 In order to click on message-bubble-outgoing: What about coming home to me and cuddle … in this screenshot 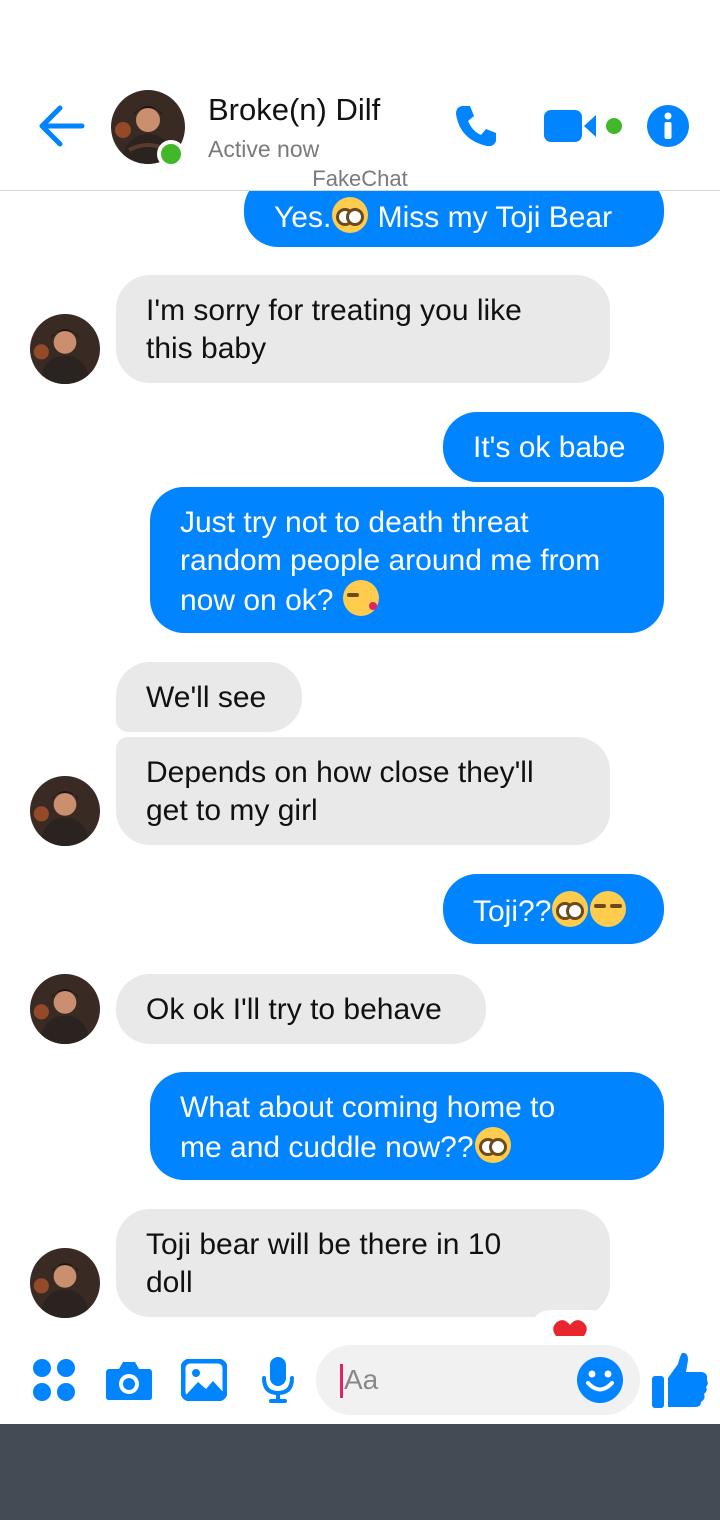, I will do `click(407, 1126)`.